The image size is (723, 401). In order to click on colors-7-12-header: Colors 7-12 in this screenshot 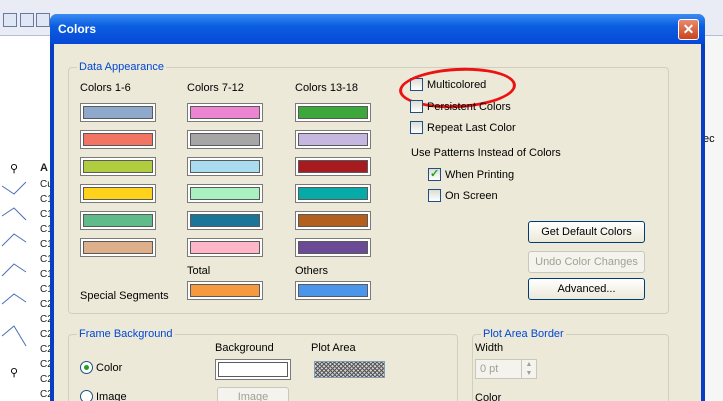, I will do `click(215, 88)`.